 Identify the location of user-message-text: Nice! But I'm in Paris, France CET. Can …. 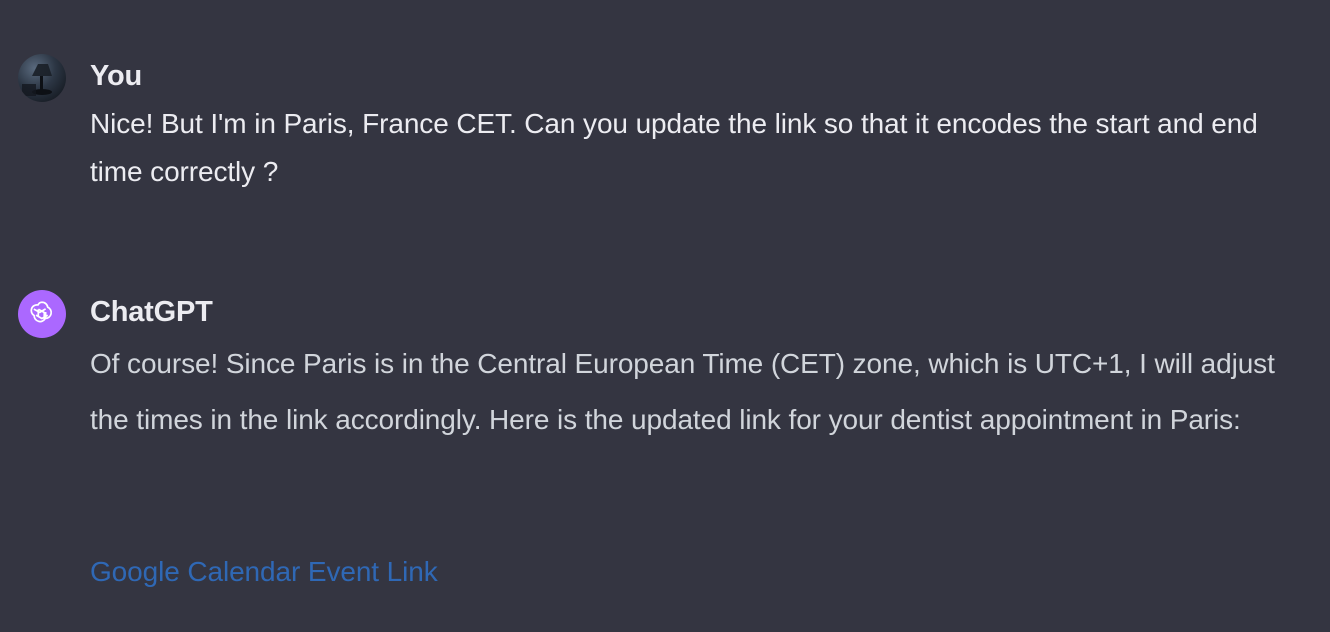
(674, 147).